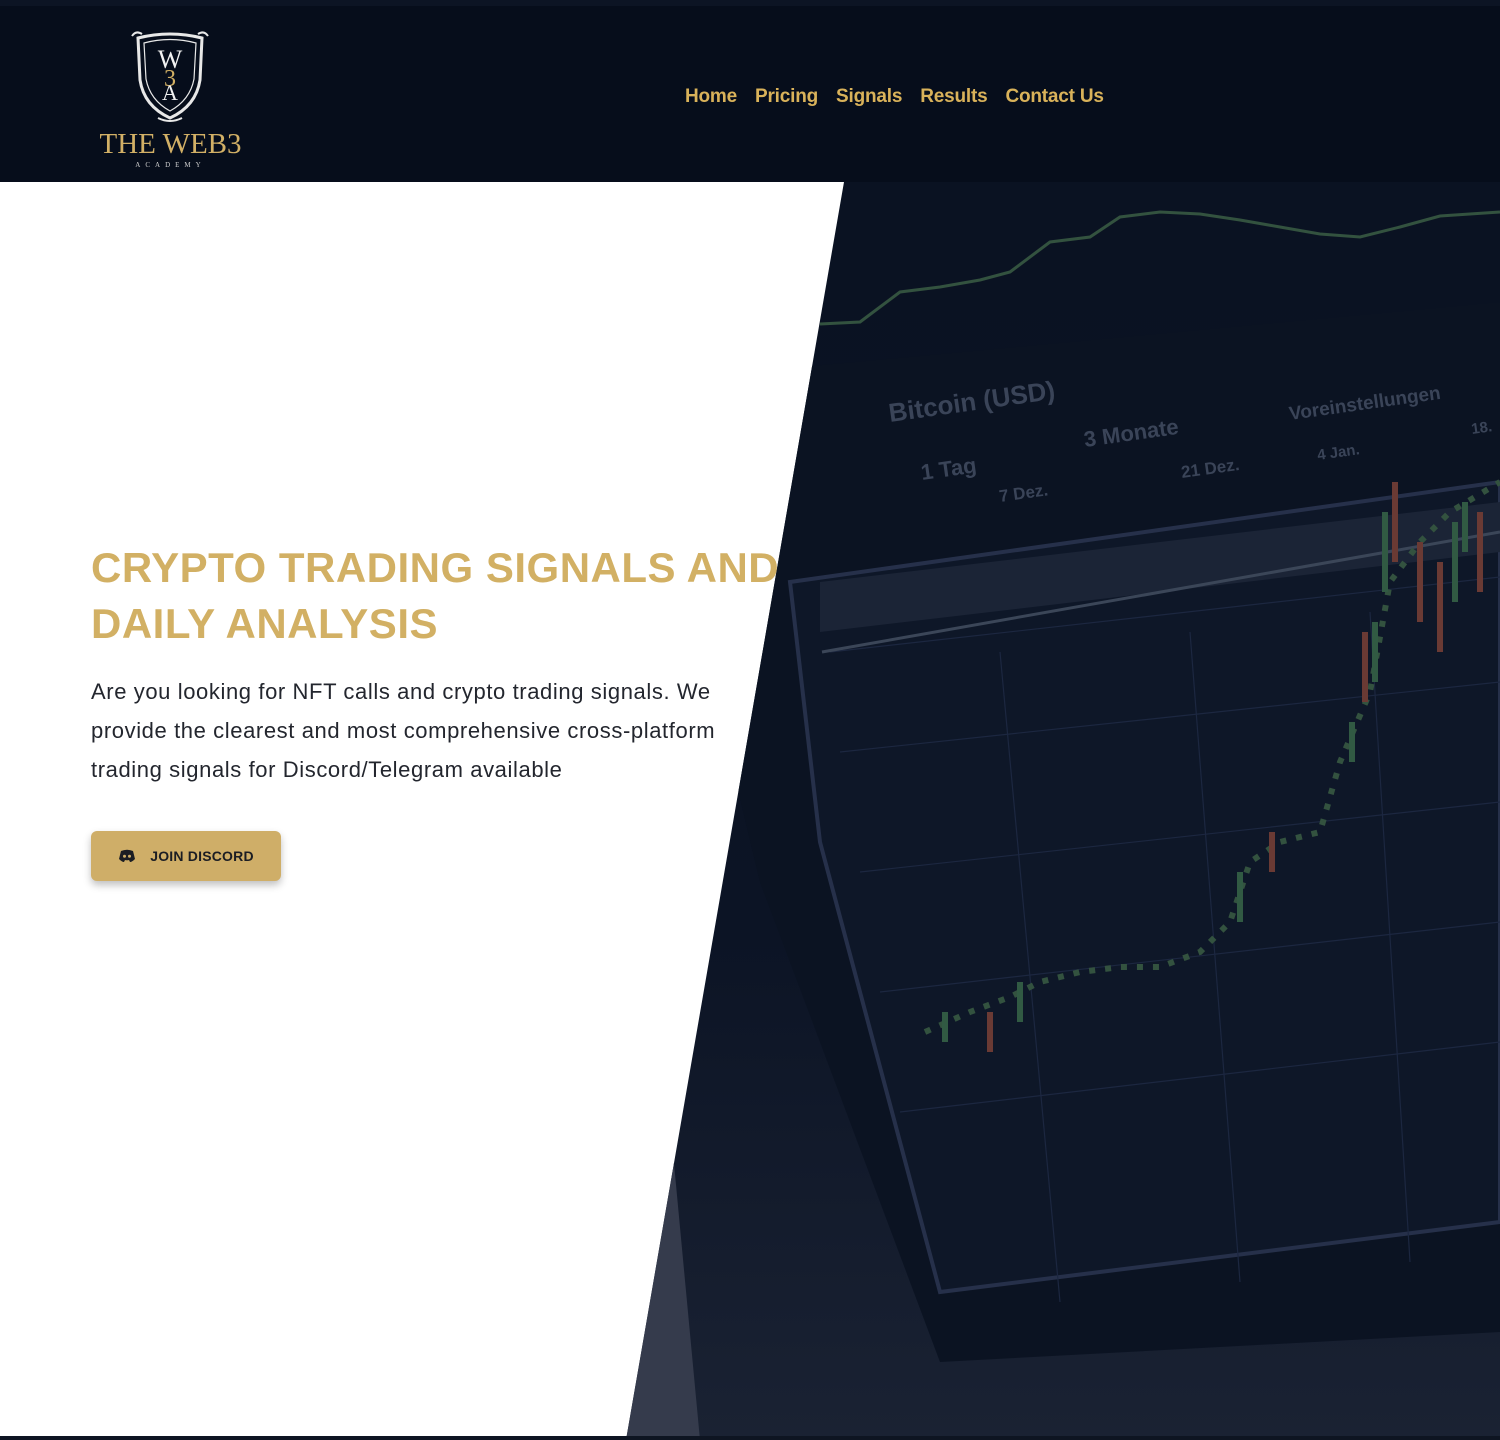 The height and width of the screenshot is (1440, 1500). I want to click on join-discord-button: JOIN DISCORD, so click(186, 856).